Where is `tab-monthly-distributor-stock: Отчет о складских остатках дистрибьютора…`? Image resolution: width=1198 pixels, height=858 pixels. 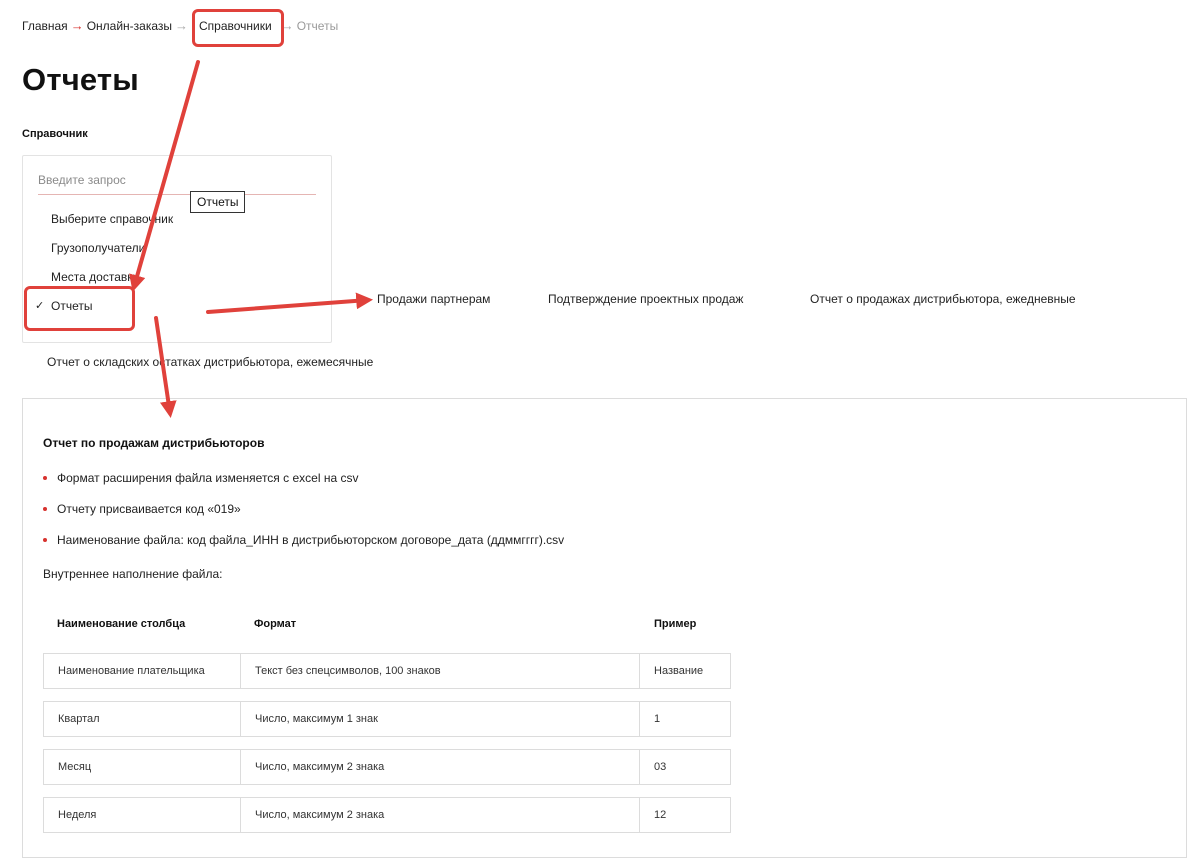
tab-monthly-distributor-stock: Отчет о складских остатках дистрибьютора… is located at coordinates (210, 362).